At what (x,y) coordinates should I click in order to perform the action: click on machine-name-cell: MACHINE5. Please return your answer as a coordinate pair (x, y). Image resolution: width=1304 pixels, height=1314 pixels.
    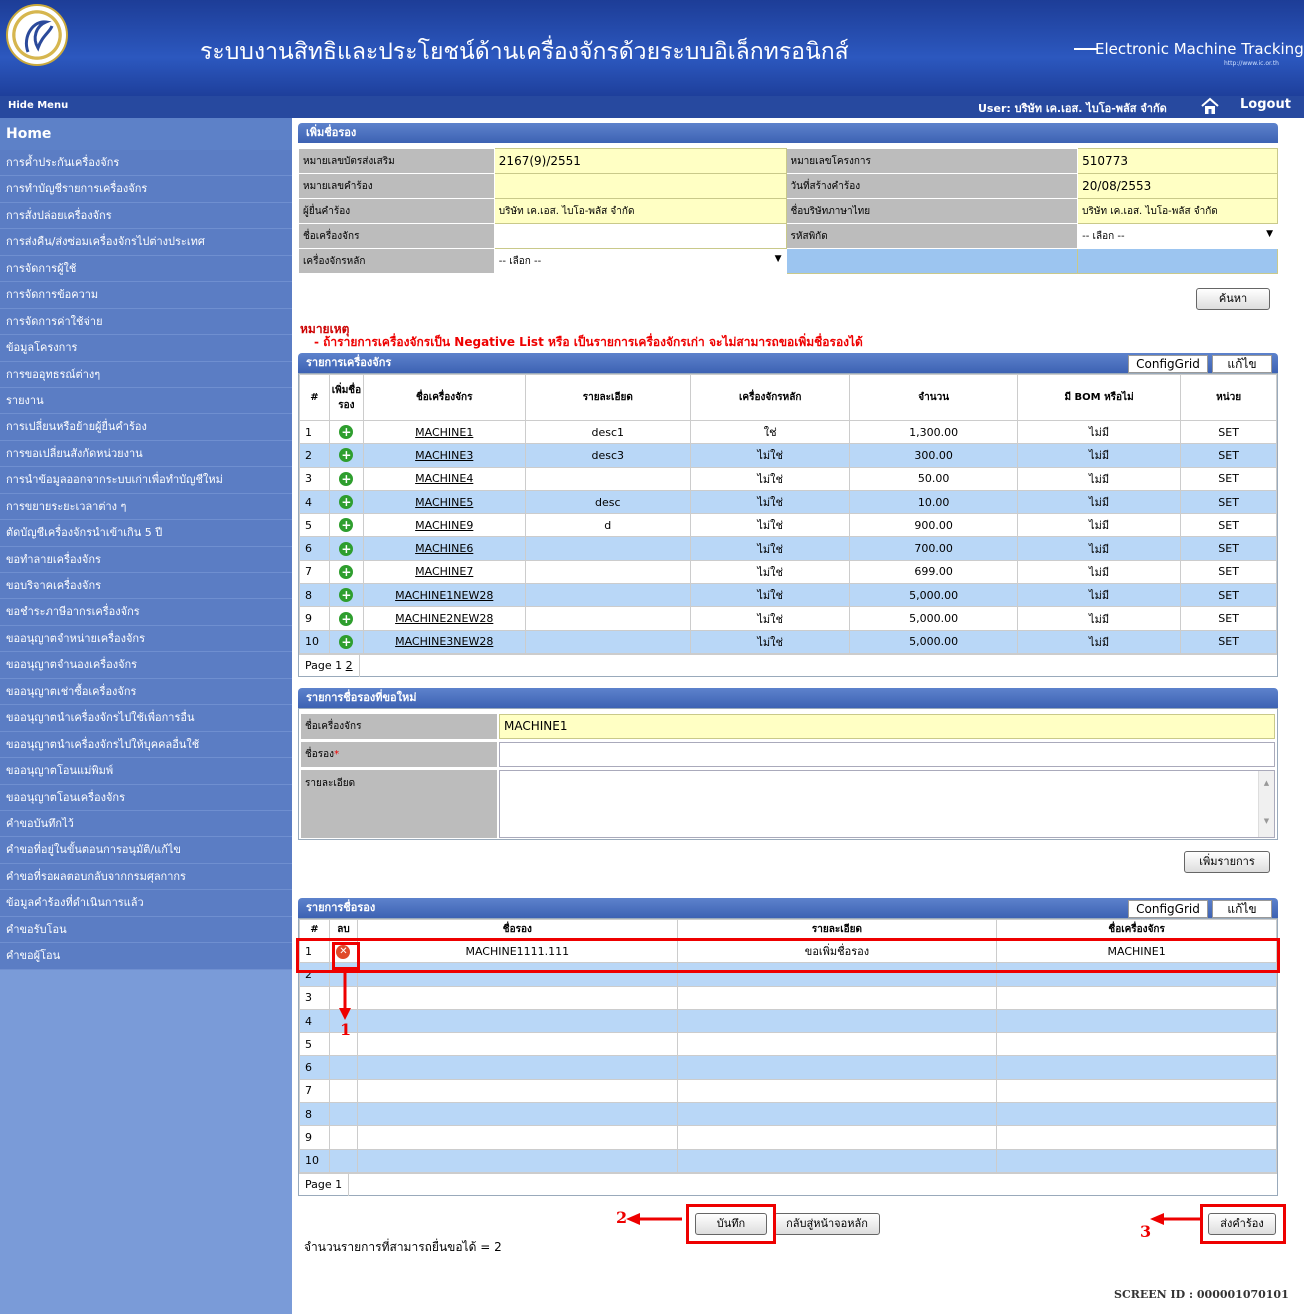
    Looking at the image, I should click on (444, 502).